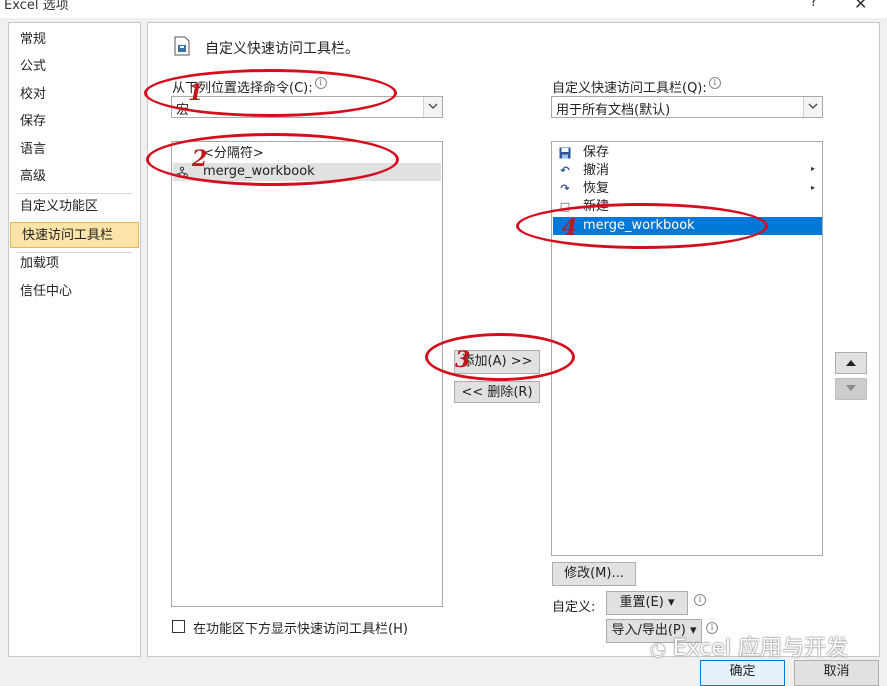 This screenshot has width=887, height=686. What do you see at coordinates (196, 93) in the screenshot?
I see `annotation-number-1: 1` at bounding box center [196, 93].